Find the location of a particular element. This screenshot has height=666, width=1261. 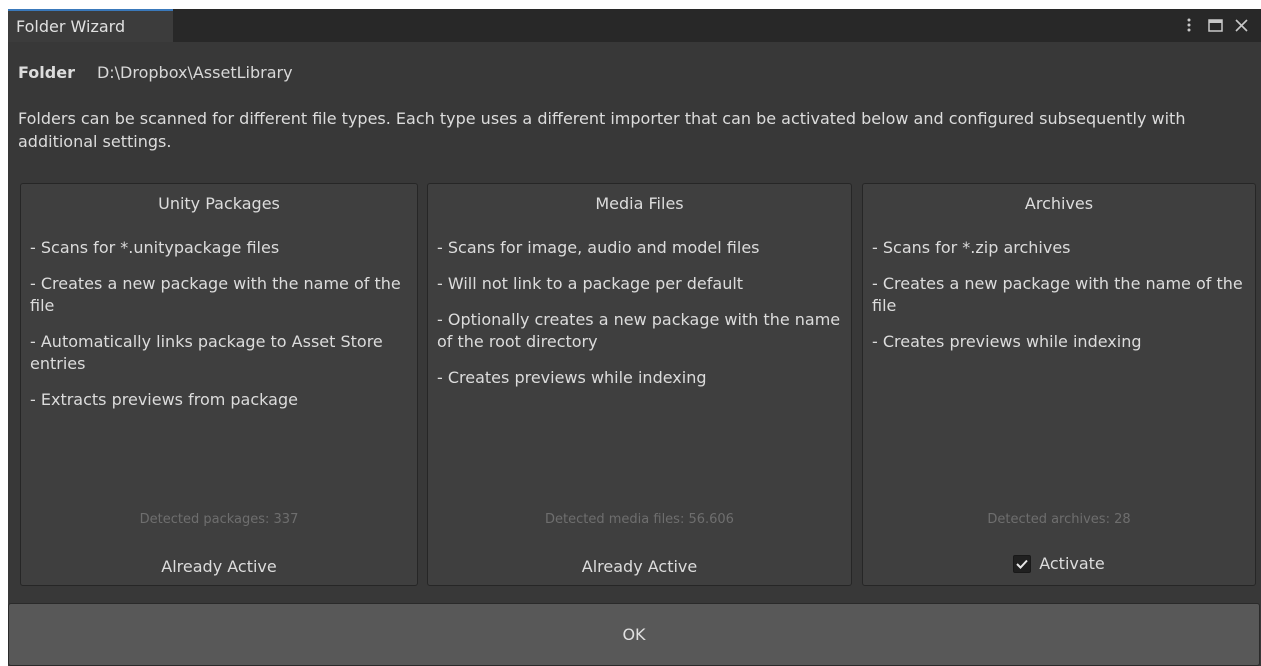

feature-item: - Extracts previews from package is located at coordinates (164, 399).